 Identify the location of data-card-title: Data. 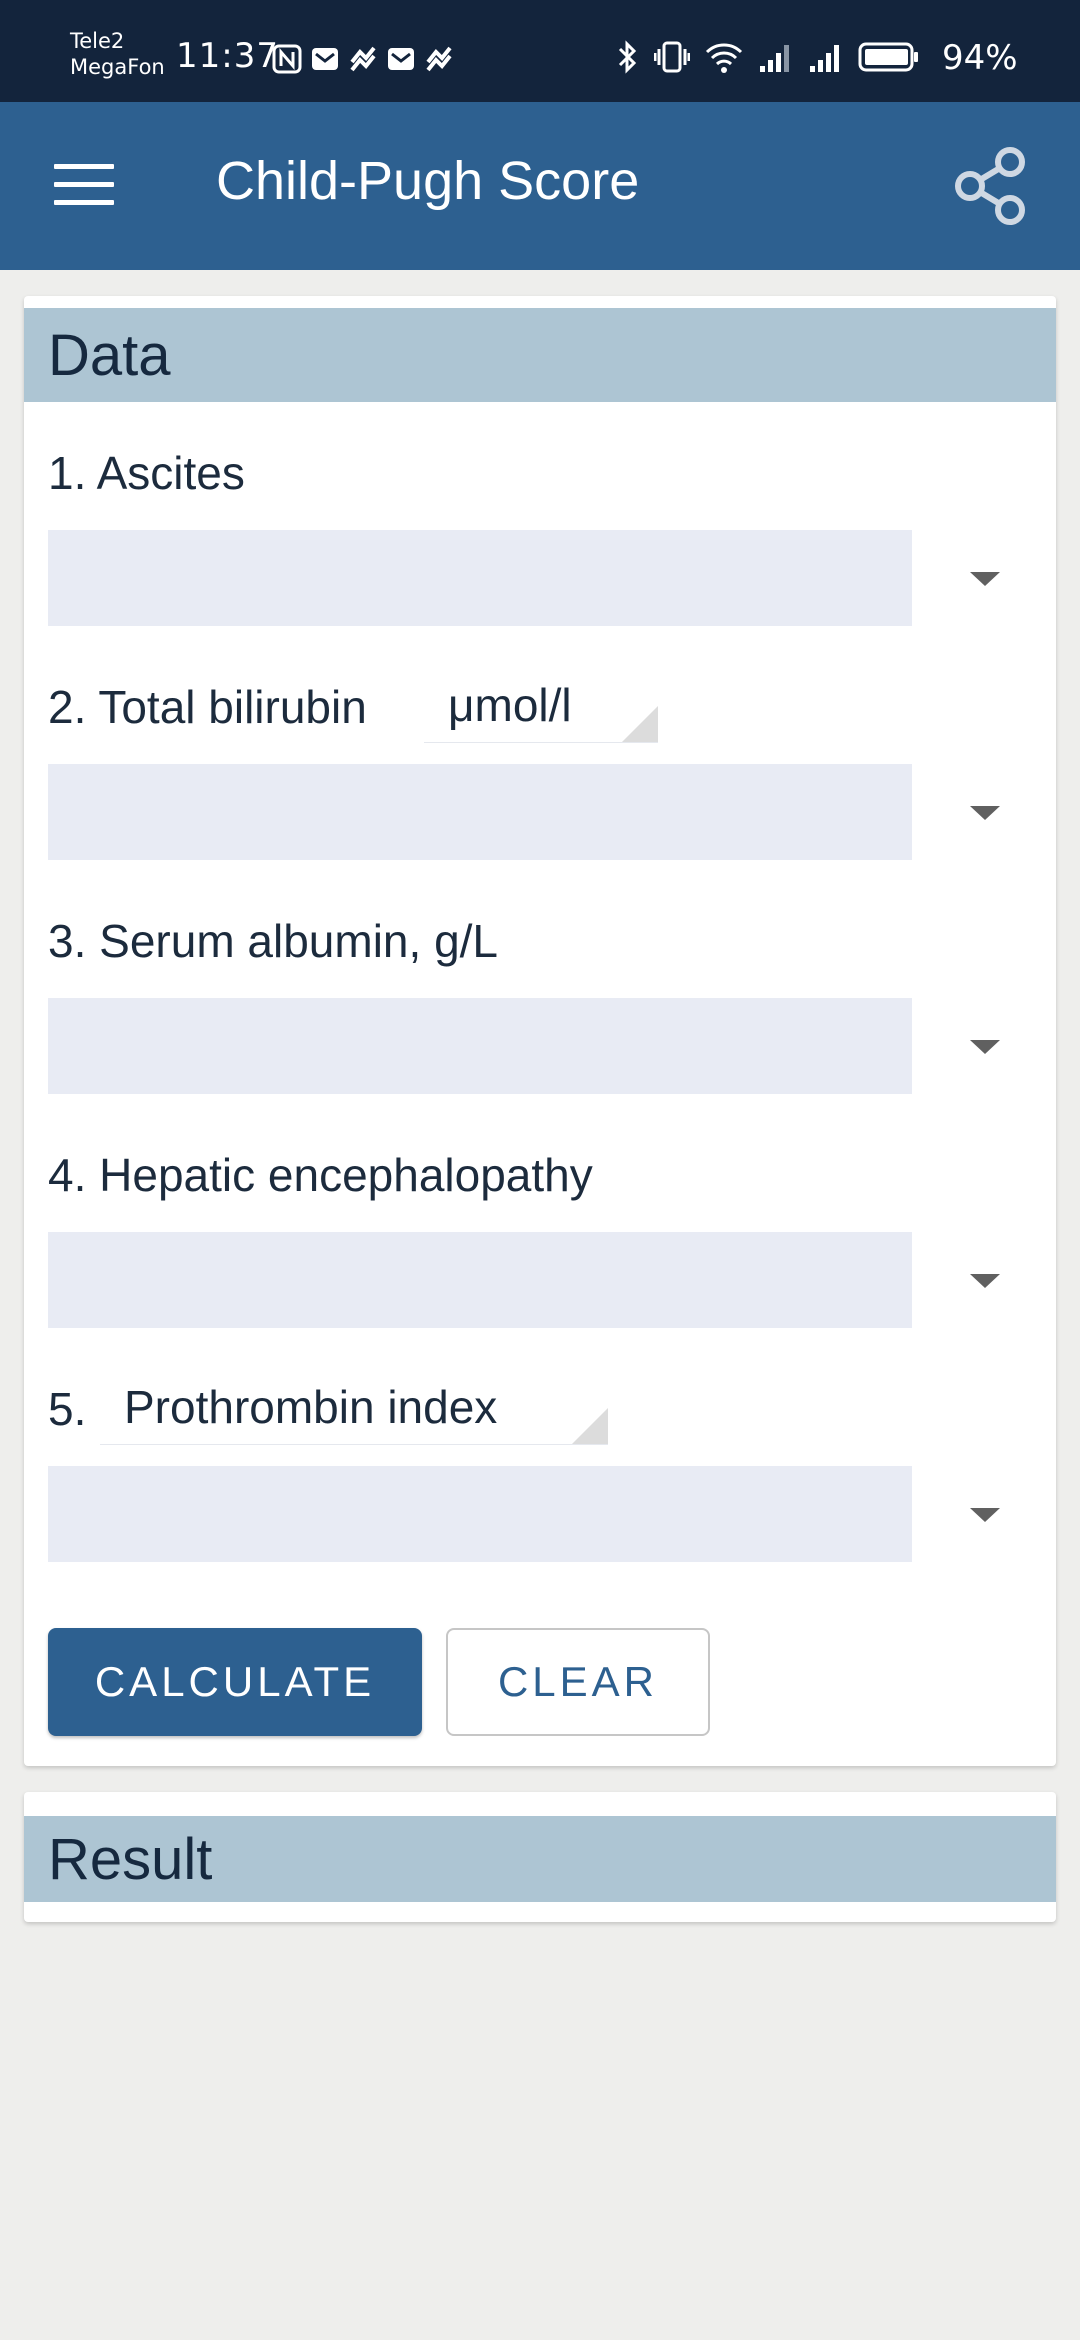
(109, 355).